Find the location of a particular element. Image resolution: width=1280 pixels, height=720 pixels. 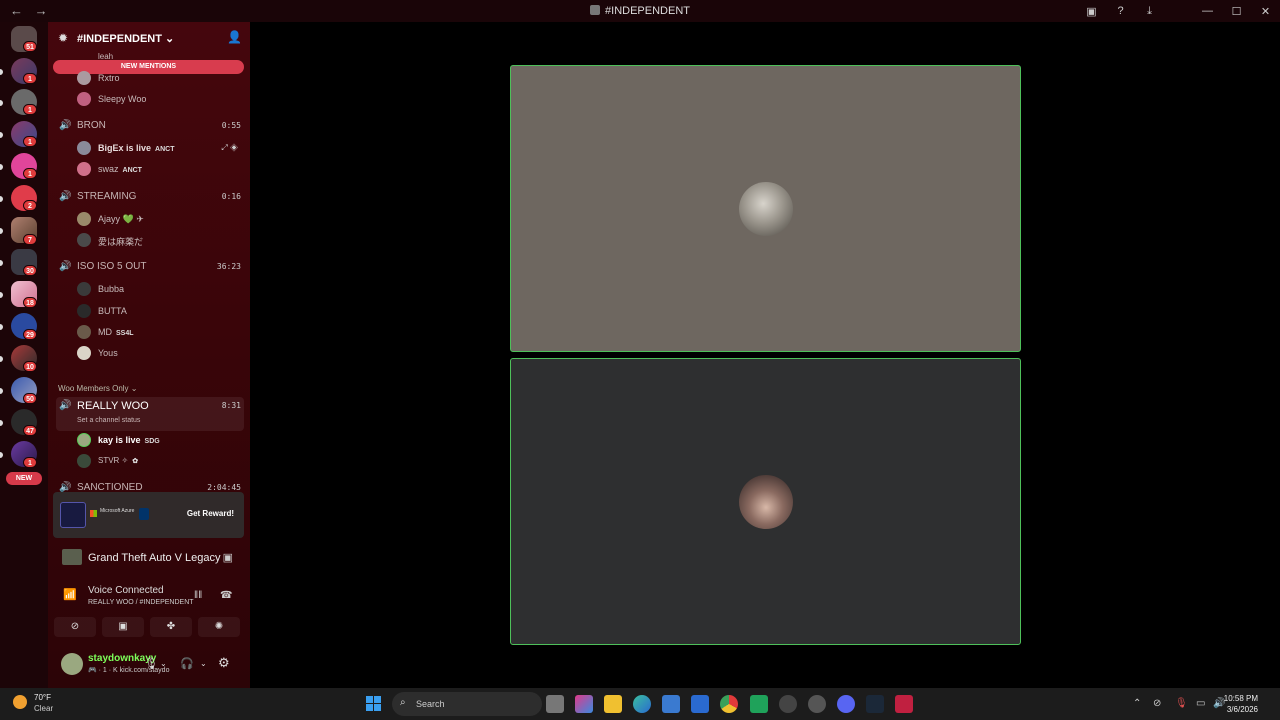

taskbar-search: ⌕ Search is located at coordinates (467, 704).